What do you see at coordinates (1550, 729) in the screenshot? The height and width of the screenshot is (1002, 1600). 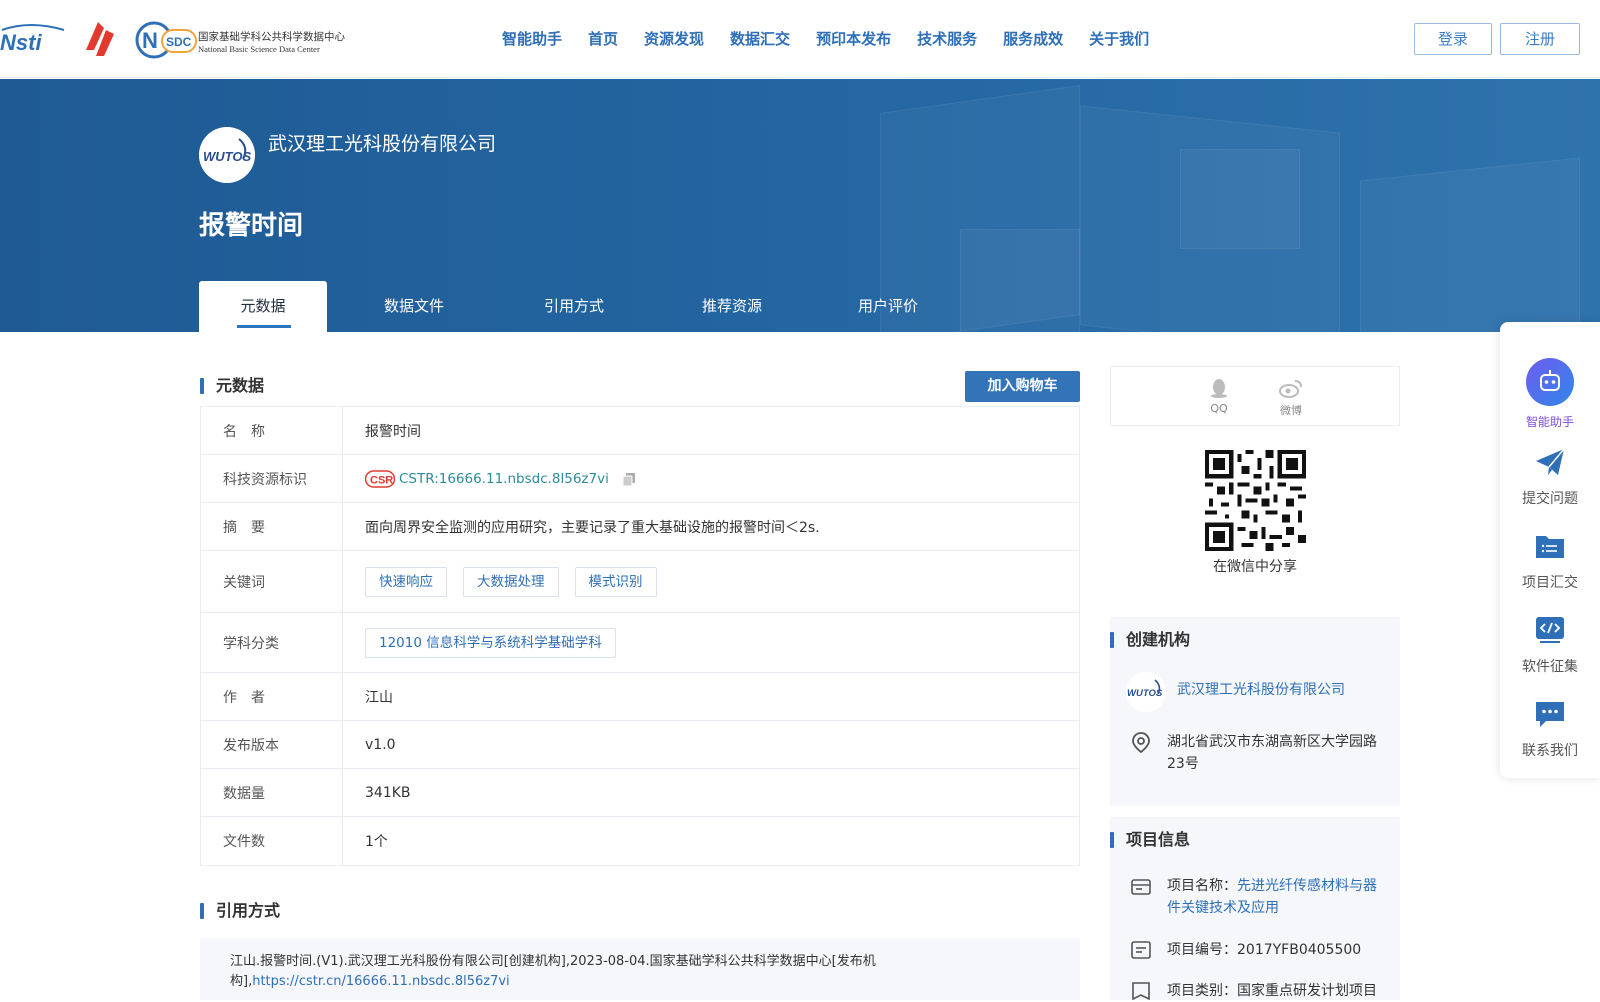 I see `float-contact: 联系我们` at bounding box center [1550, 729].